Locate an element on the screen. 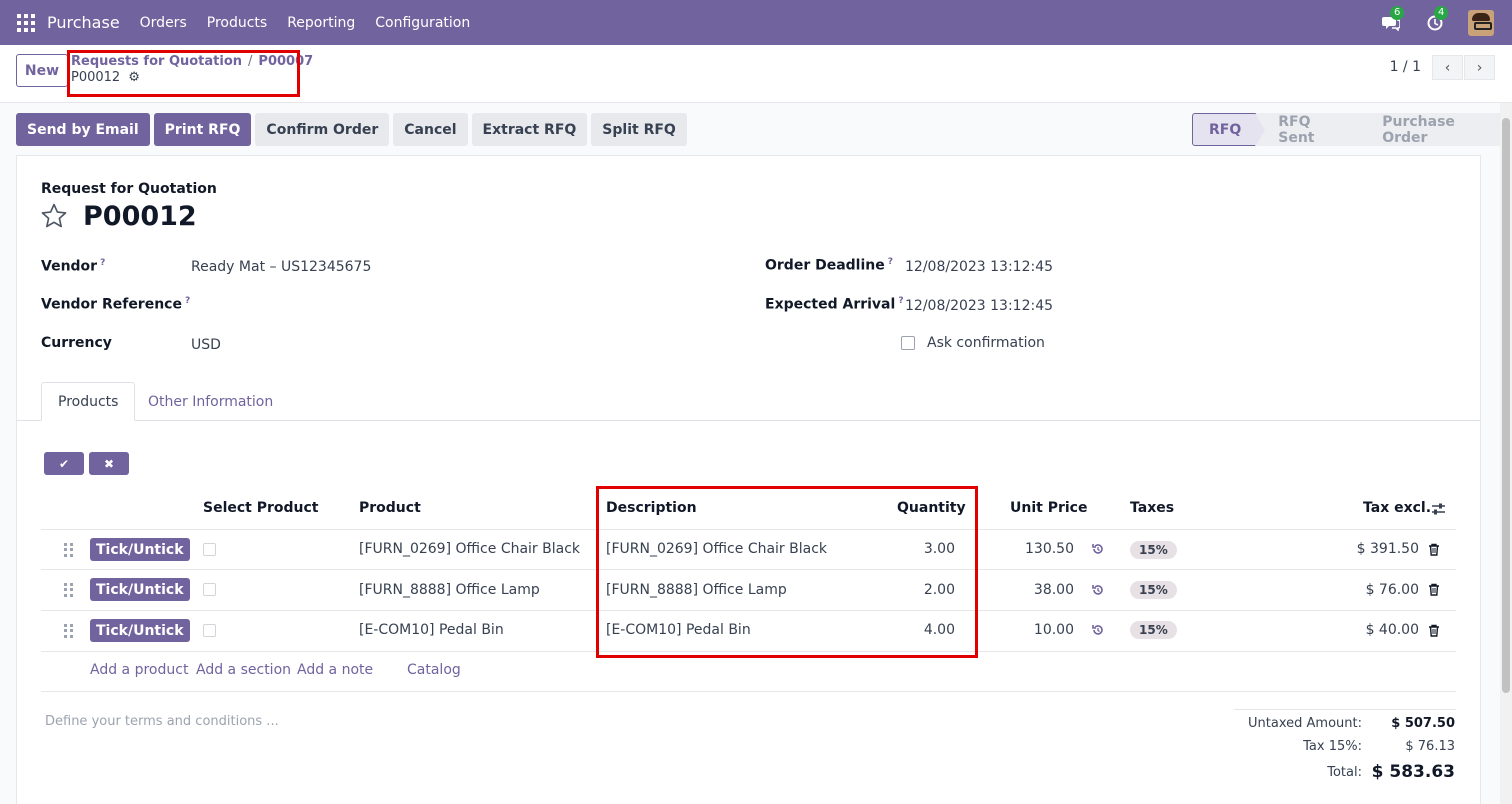  page-scrollbar is located at coordinates (1506, 453).